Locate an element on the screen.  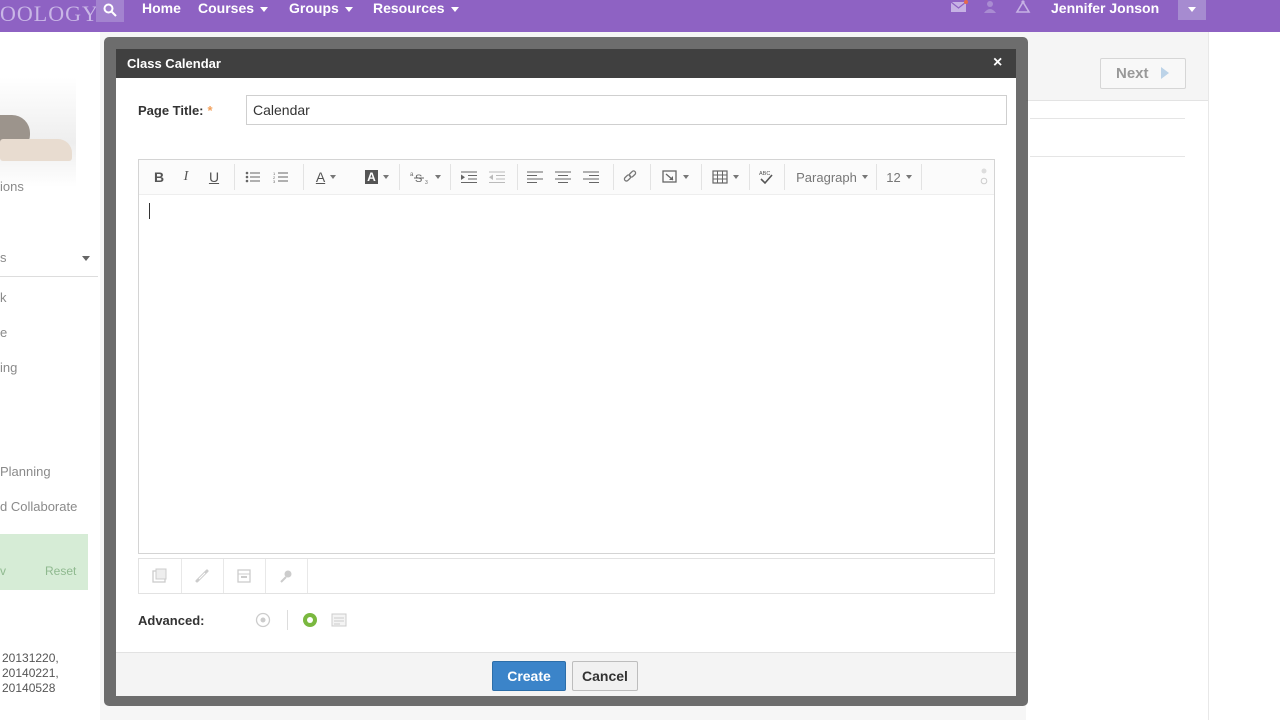
outdent-icon is located at coordinates (497, 177).